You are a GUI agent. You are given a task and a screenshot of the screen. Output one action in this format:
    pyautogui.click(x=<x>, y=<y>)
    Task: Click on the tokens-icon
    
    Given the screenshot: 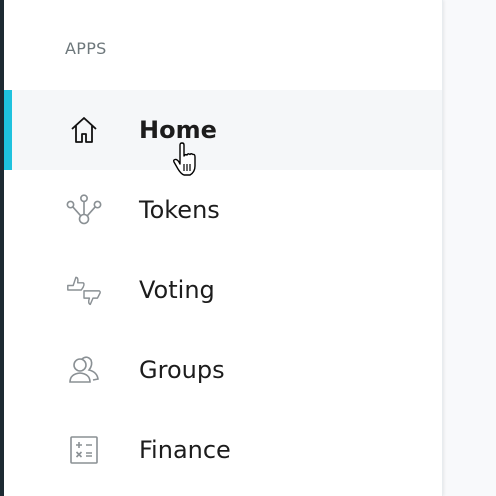 What is the action you would take?
    pyautogui.click(x=84, y=210)
    